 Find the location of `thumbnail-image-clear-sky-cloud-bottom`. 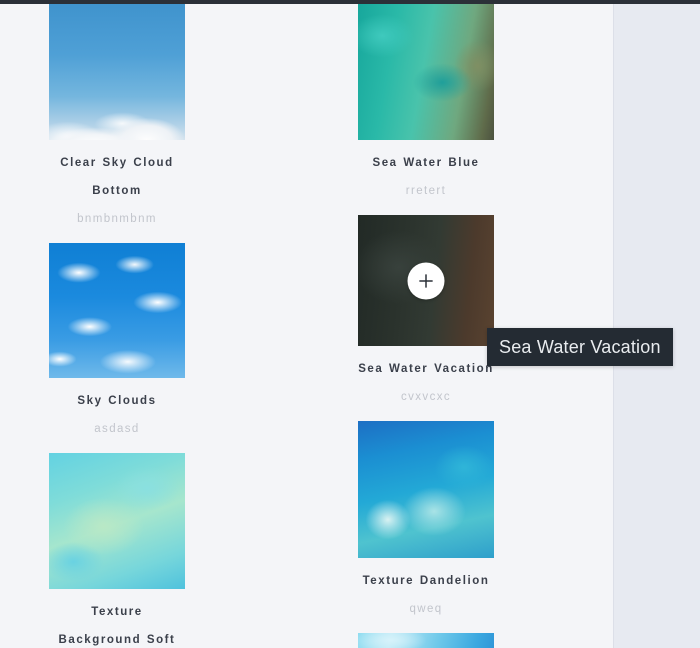

thumbnail-image-clear-sky-cloud-bottom is located at coordinates (117, 72).